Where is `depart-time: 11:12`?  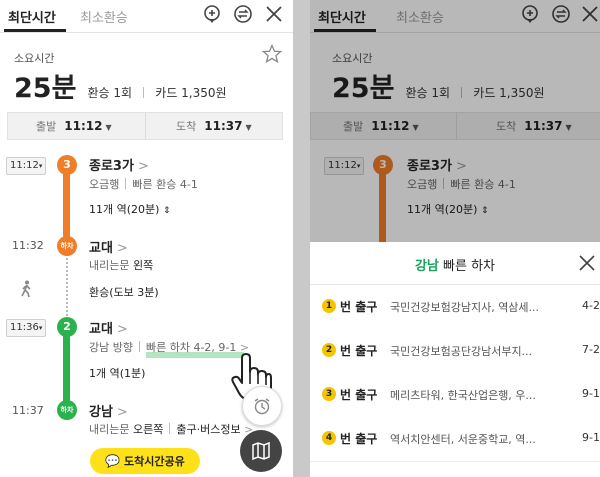 depart-time: 11:12 is located at coordinates (83, 126).